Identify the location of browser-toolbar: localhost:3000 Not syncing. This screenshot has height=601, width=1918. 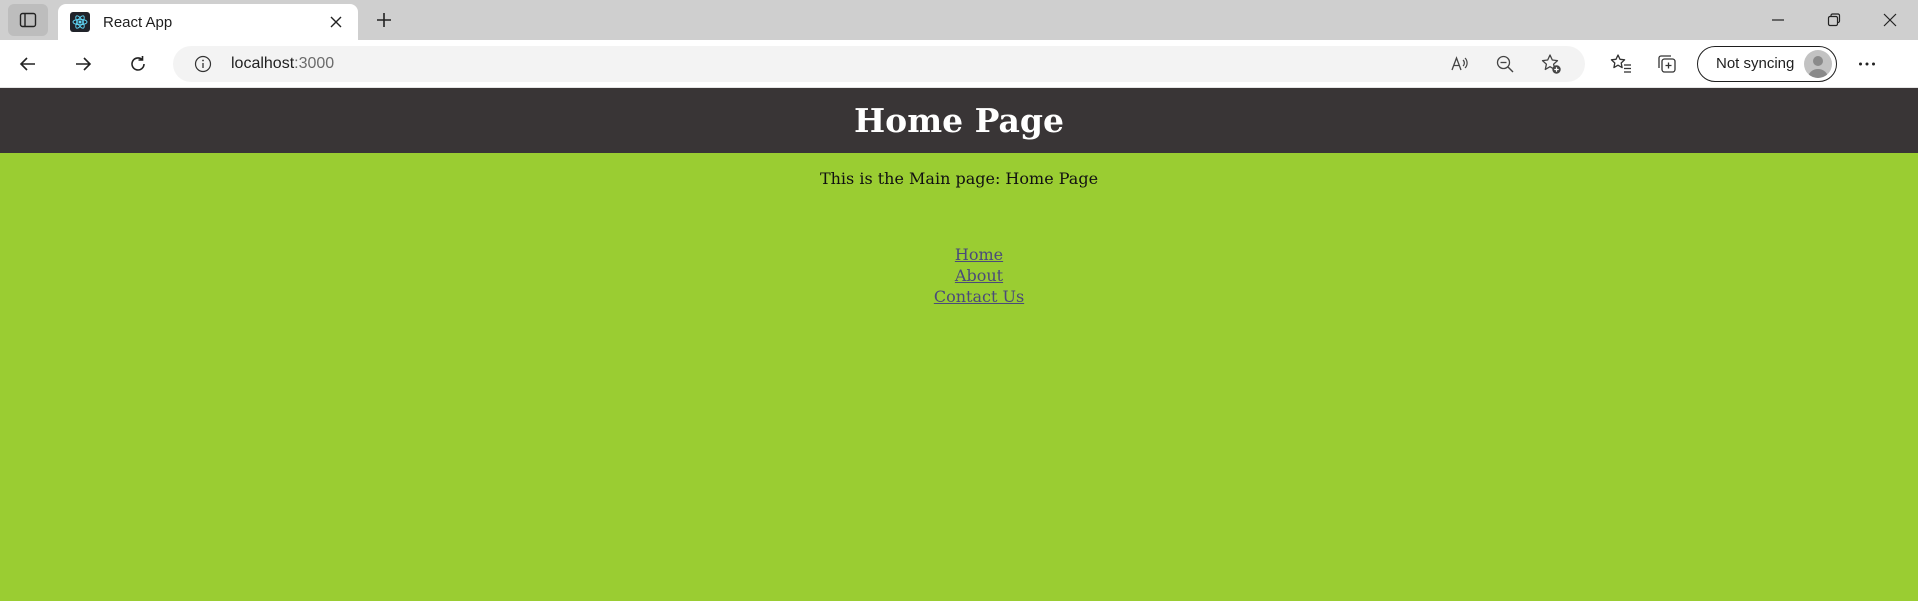
(959, 64).